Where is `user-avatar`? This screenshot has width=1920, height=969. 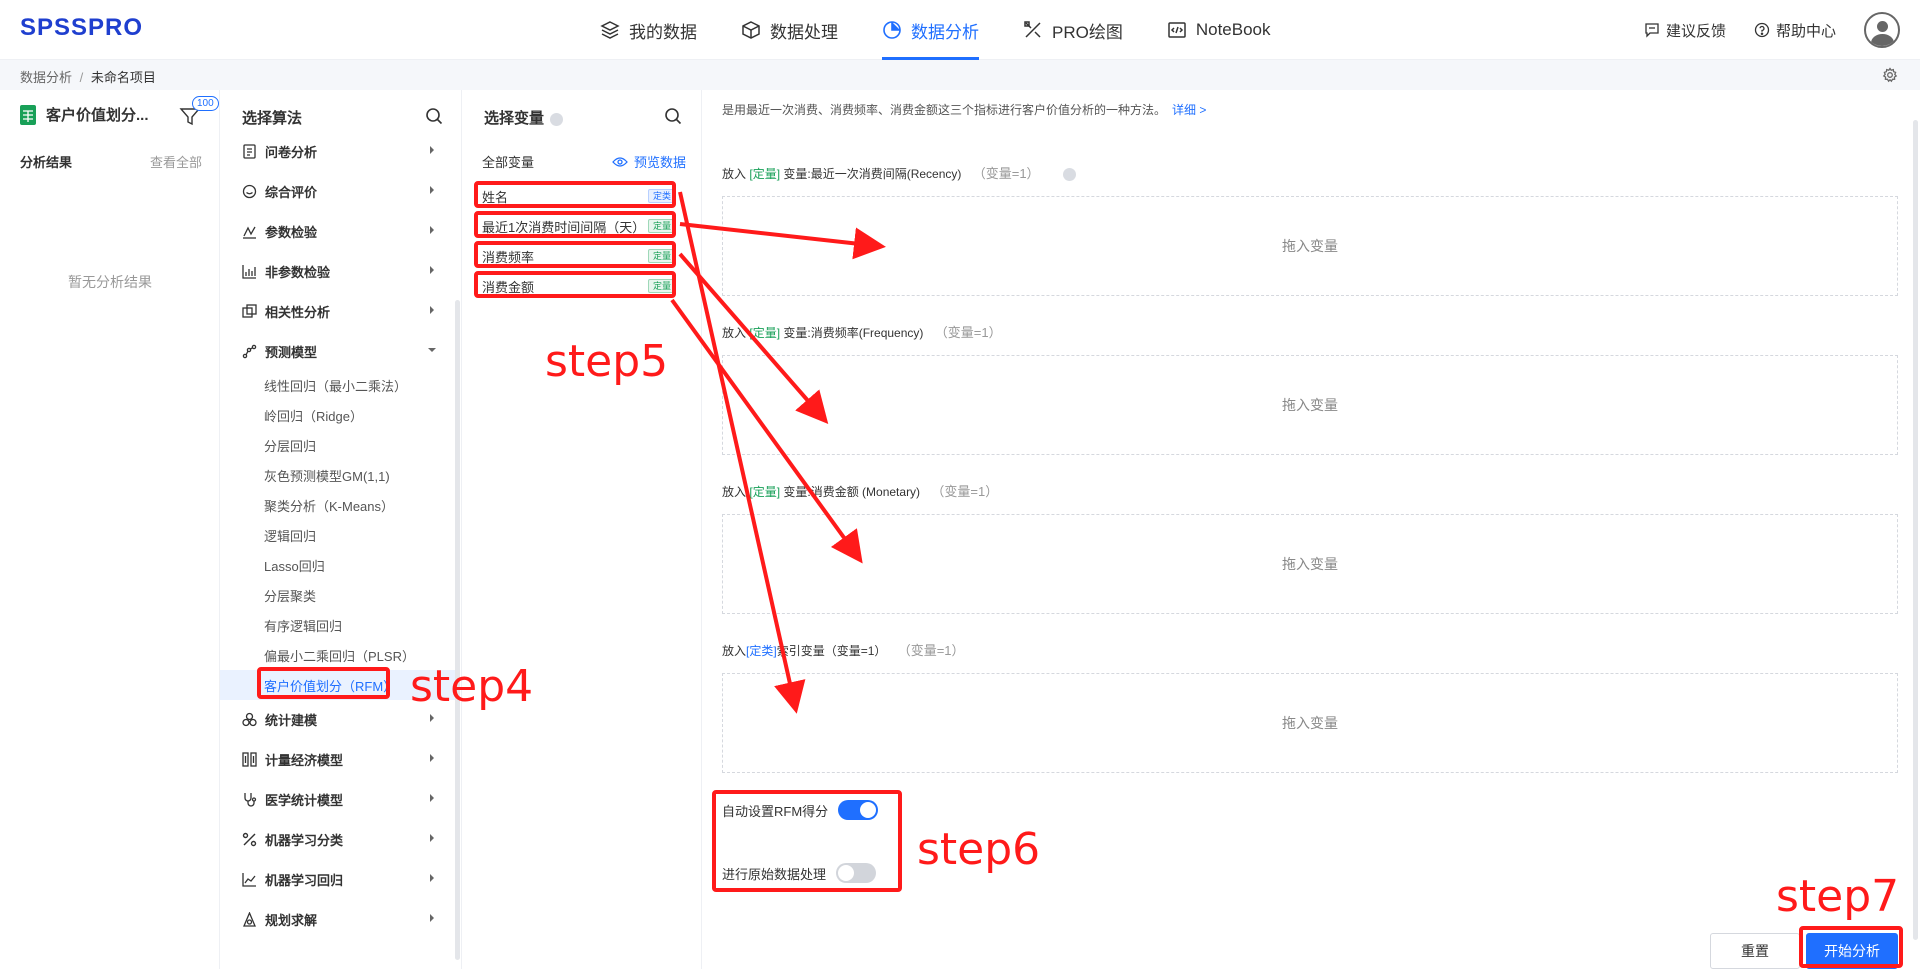
user-avatar is located at coordinates (1882, 30).